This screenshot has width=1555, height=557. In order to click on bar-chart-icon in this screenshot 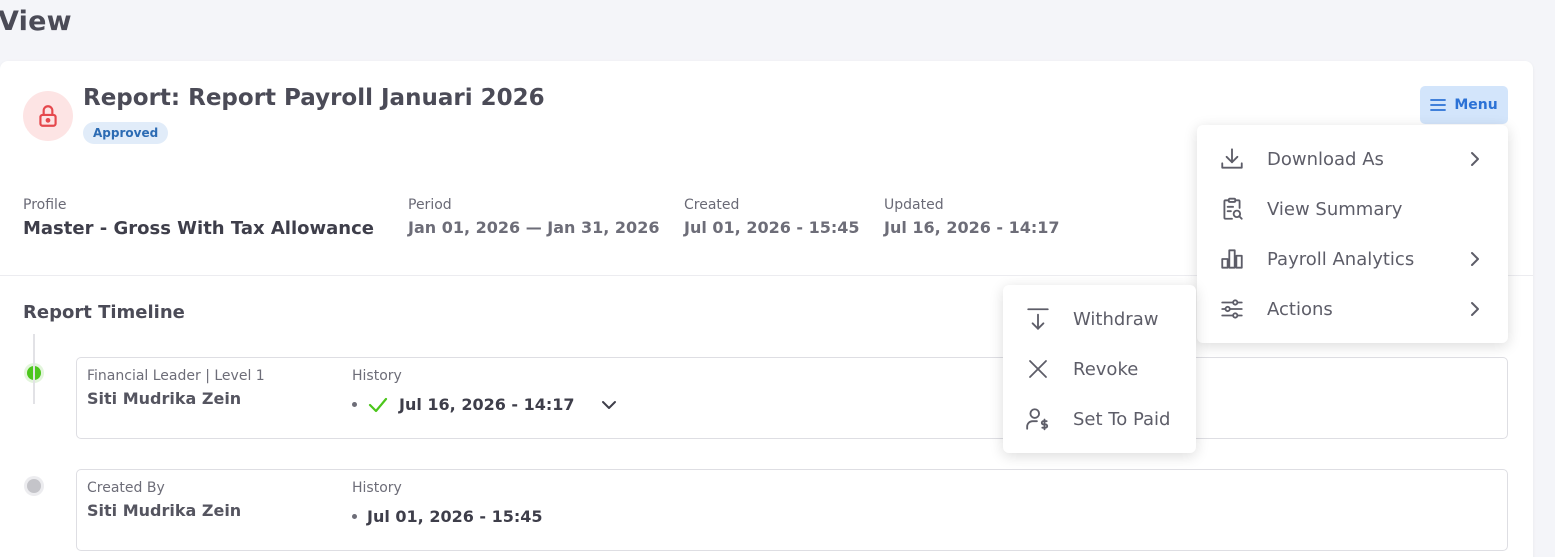, I will do `click(1232, 259)`.